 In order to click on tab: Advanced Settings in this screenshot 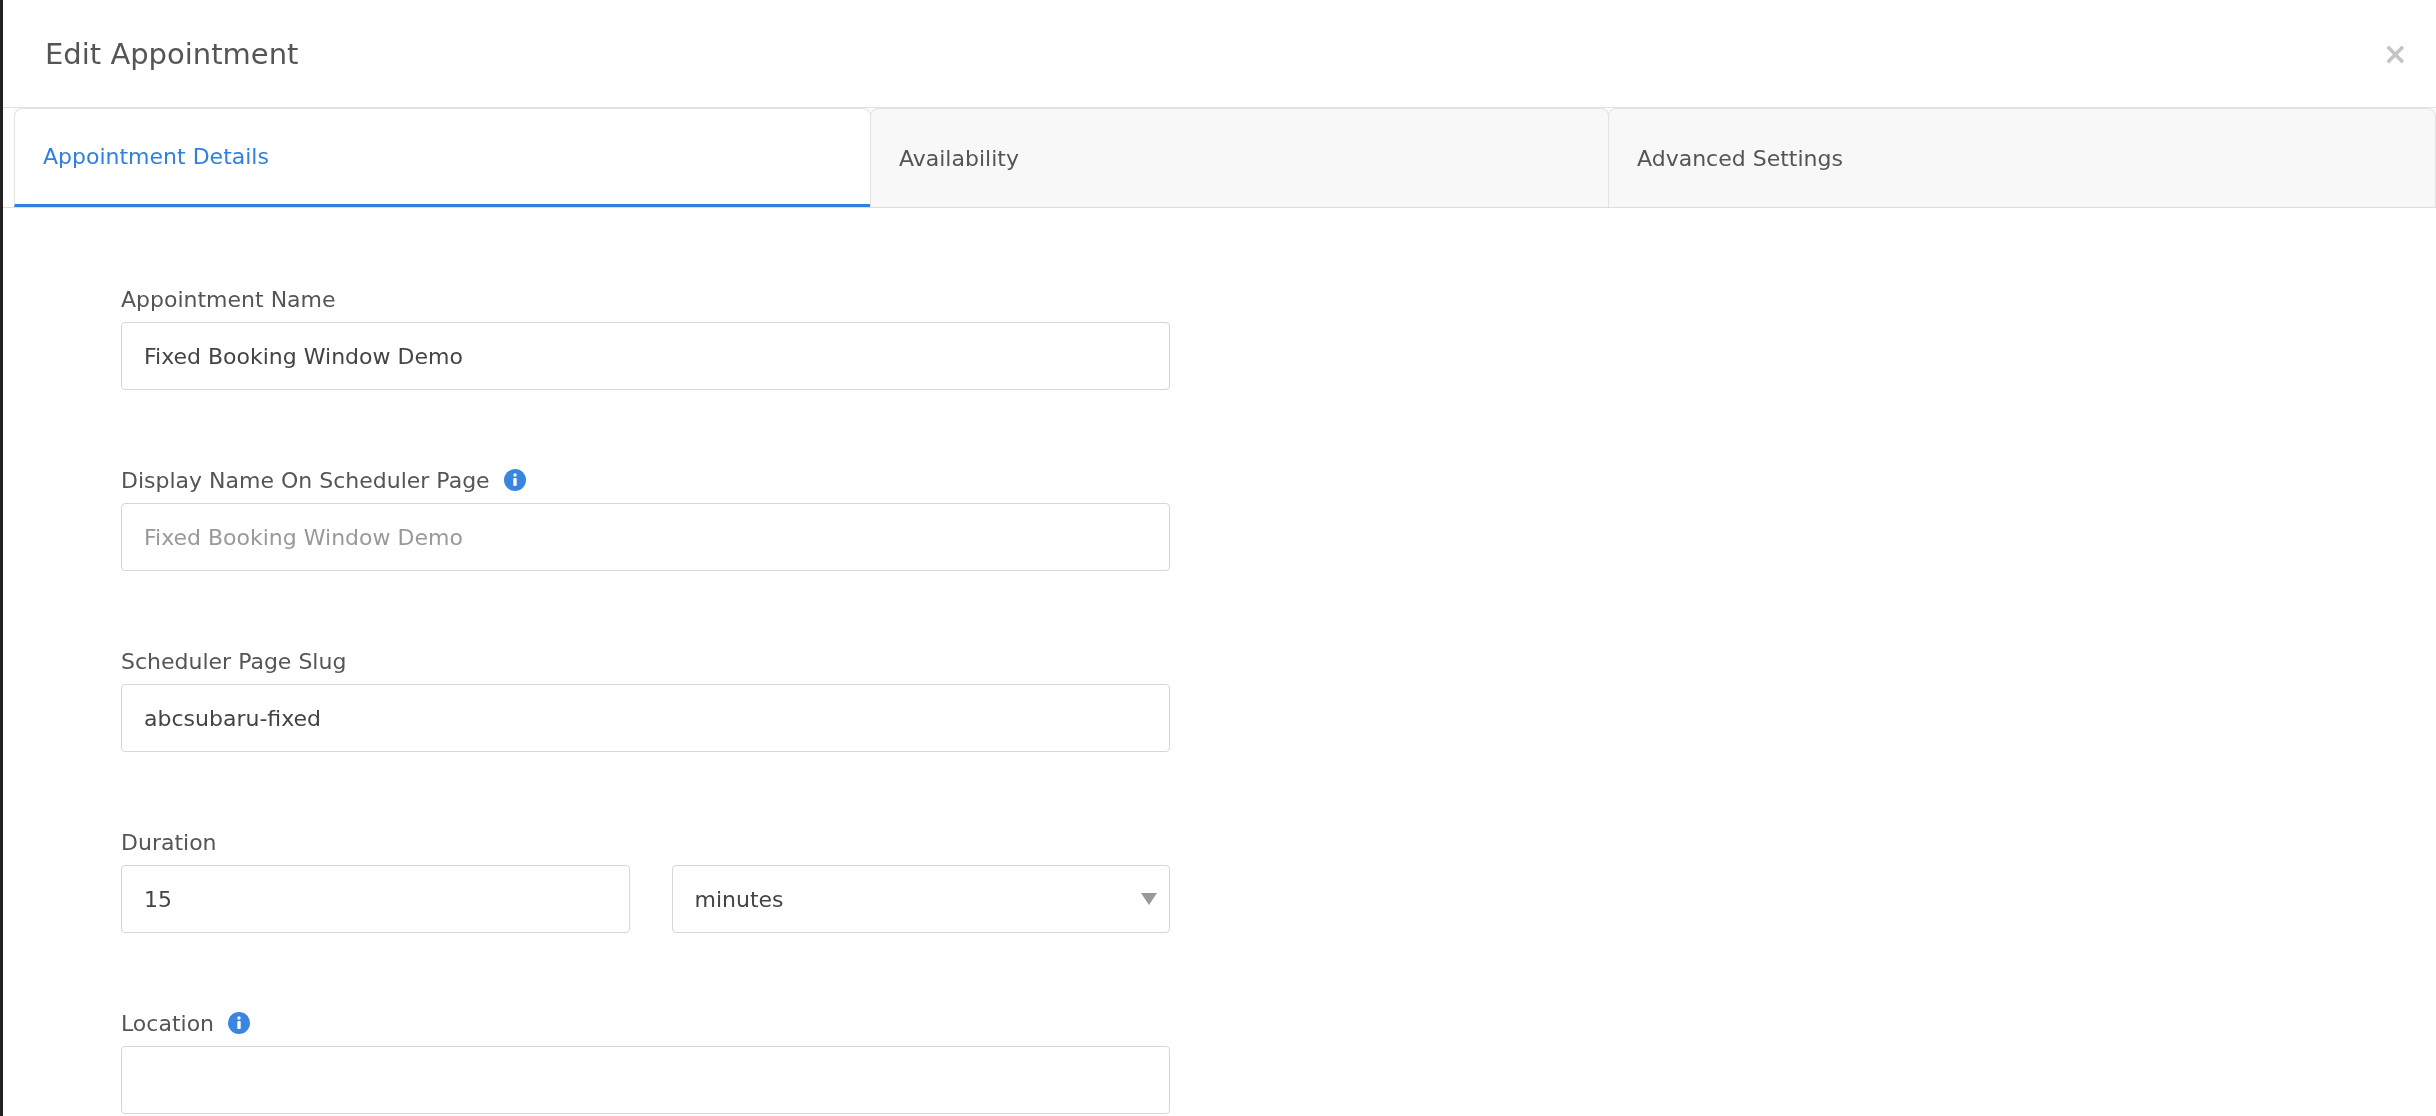, I will do `click(2022, 157)`.